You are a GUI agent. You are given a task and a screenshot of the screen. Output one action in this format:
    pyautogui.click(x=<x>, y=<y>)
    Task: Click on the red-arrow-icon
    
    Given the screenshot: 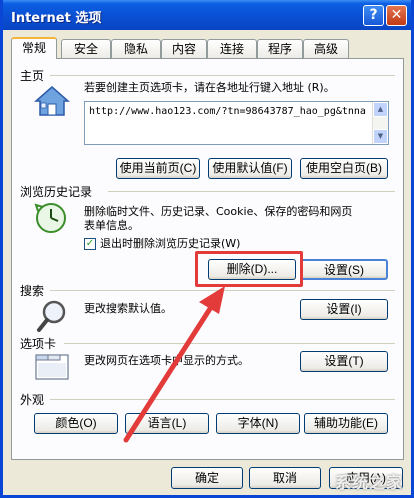 What is the action you would take?
    pyautogui.click(x=174, y=364)
    